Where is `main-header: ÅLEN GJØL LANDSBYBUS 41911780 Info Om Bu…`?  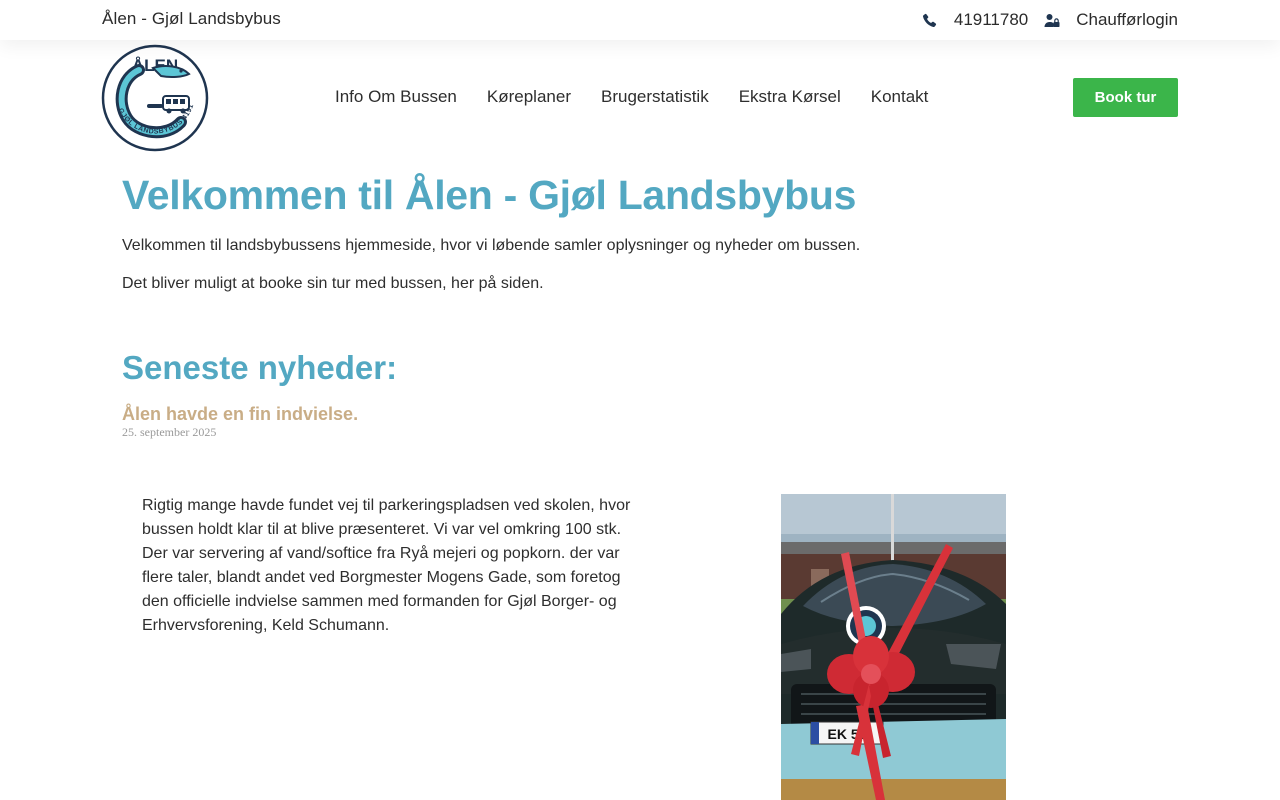
main-header: ÅLEN GJØL LANDSBYBUS 41911780 Info Om Bu… is located at coordinates (640, 98).